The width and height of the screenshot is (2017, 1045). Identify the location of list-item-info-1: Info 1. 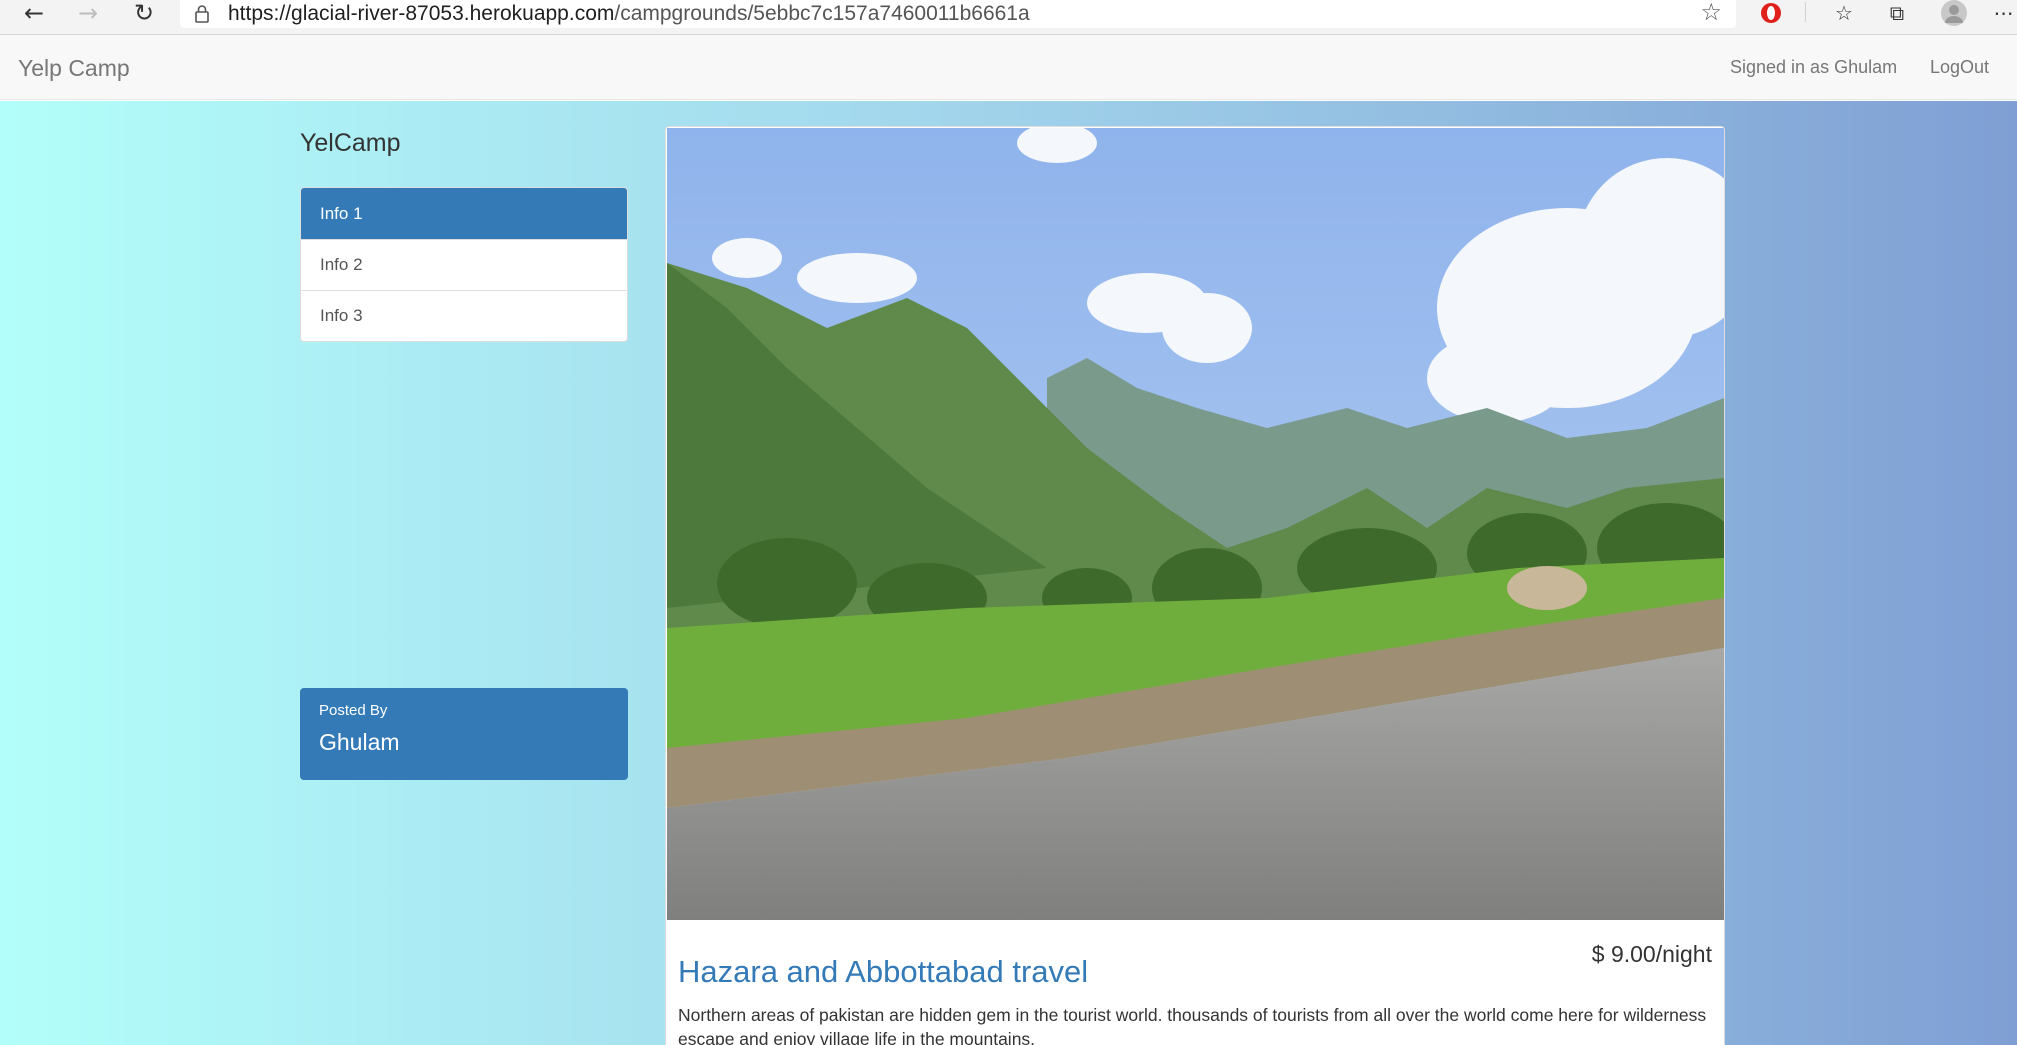
(464, 213).